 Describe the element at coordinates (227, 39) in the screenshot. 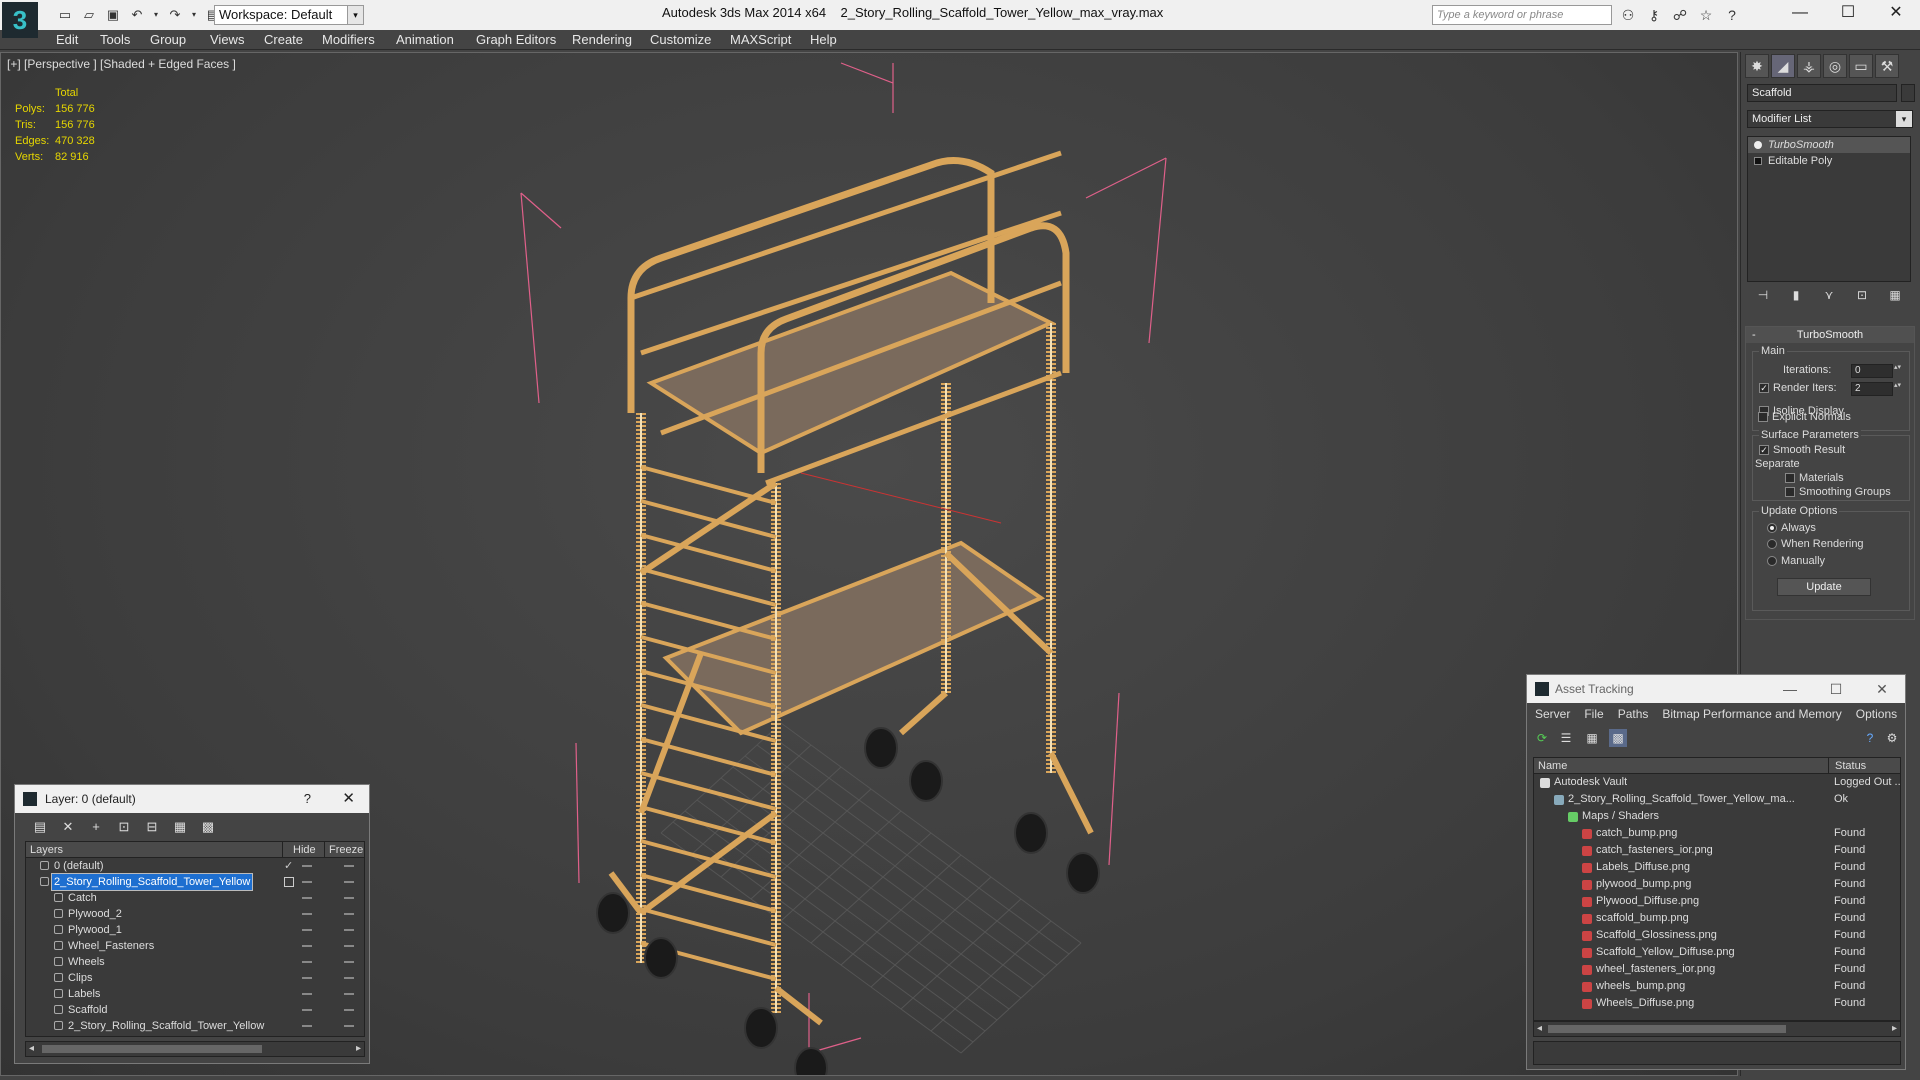

I see `menu-item: Views` at that location.